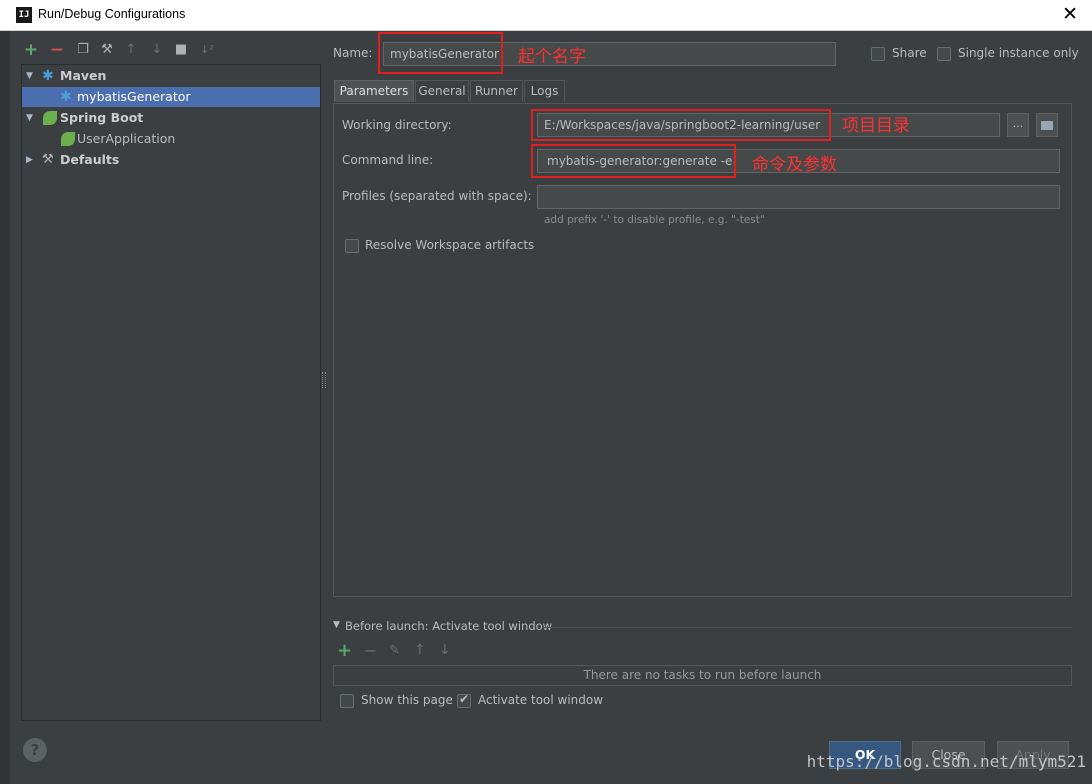 This screenshot has width=1092, height=784. What do you see at coordinates (544, 91) in the screenshot?
I see `tab-logs: Logs` at bounding box center [544, 91].